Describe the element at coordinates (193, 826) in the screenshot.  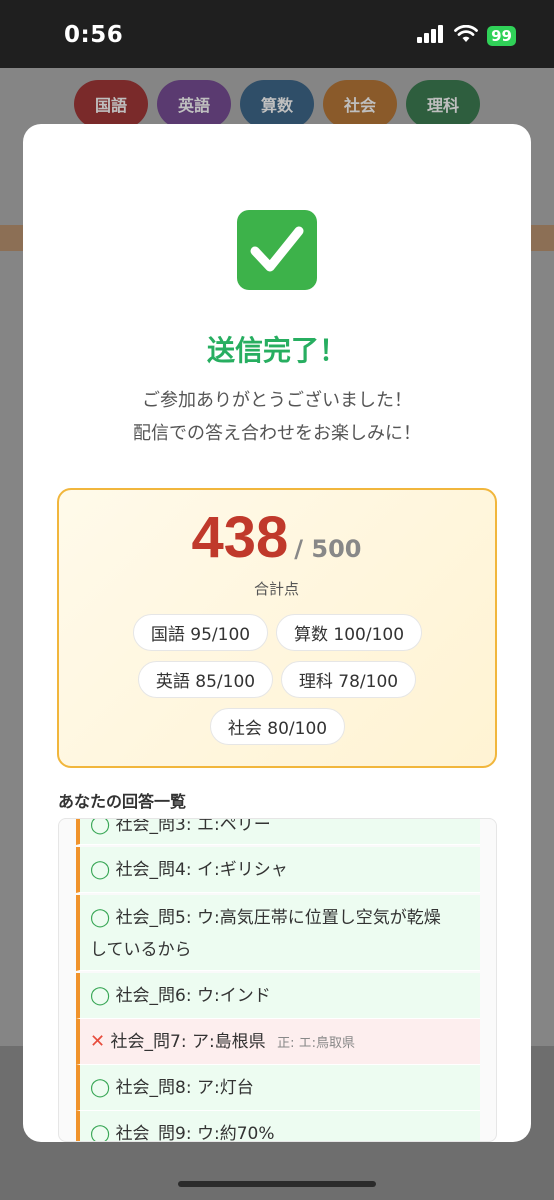
I see `answer-text: 社会_問3: エ:ペリー` at that location.